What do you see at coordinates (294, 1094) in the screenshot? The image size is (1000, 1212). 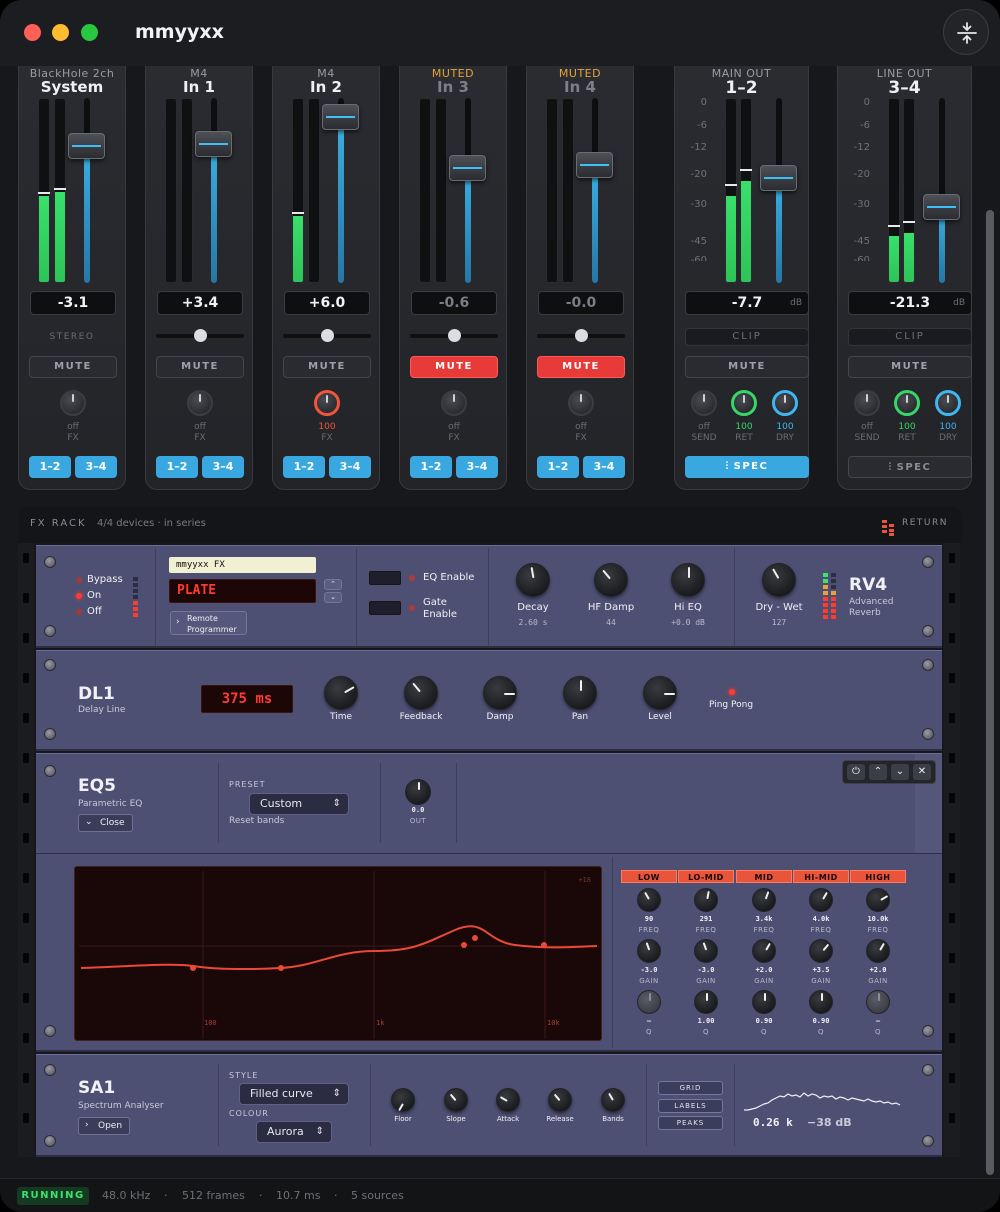 I see `style-select: Filled curve ⇕` at bounding box center [294, 1094].